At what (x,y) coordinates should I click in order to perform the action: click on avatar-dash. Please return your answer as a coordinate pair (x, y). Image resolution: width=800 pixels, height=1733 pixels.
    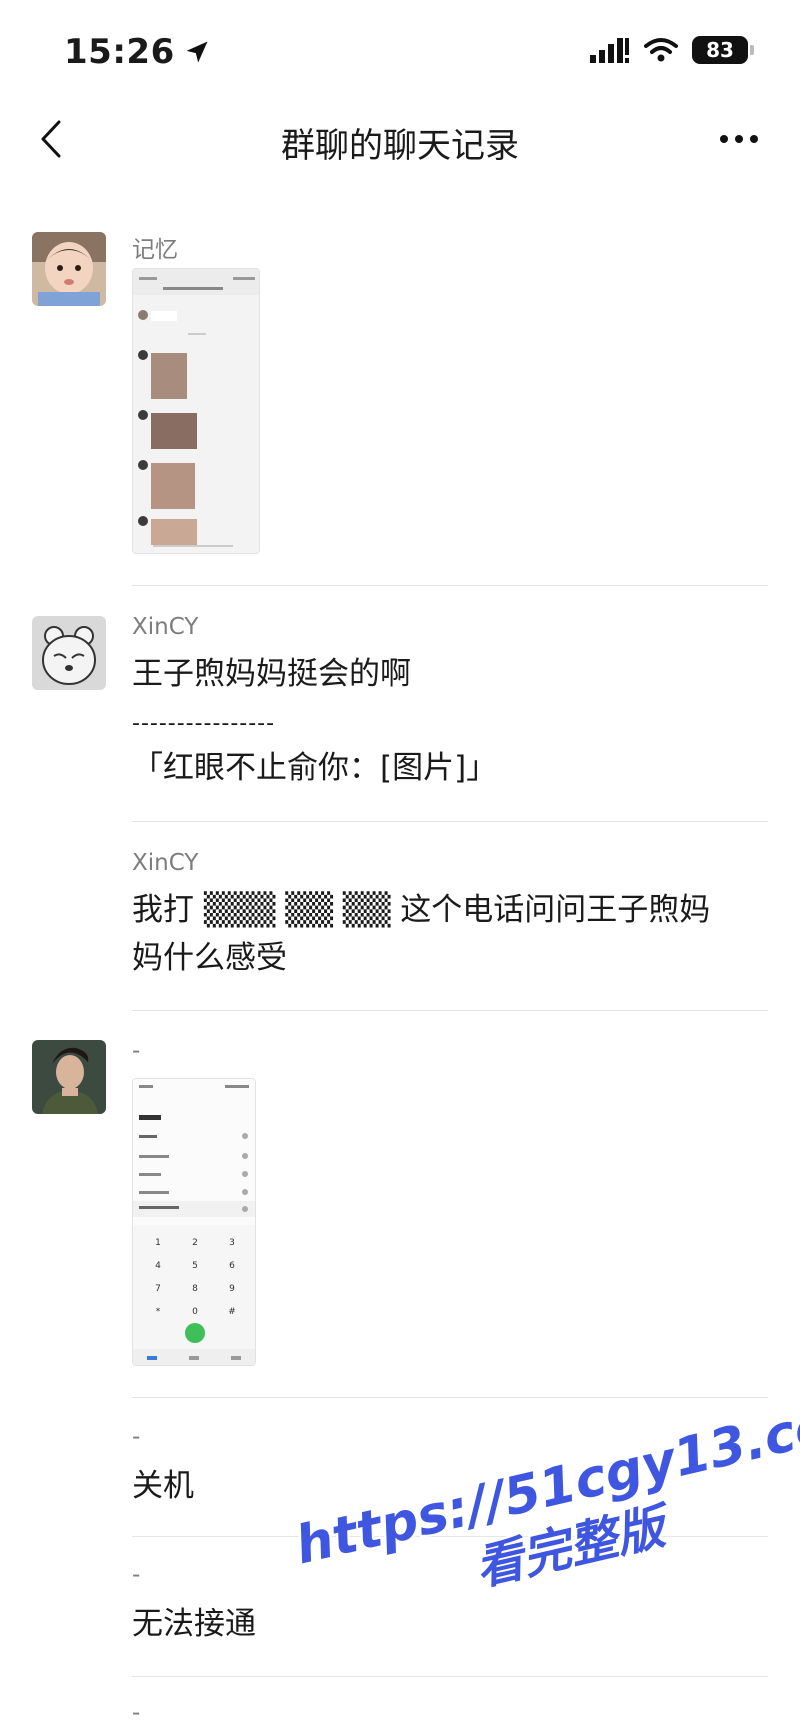
    Looking at the image, I should click on (69, 1077).